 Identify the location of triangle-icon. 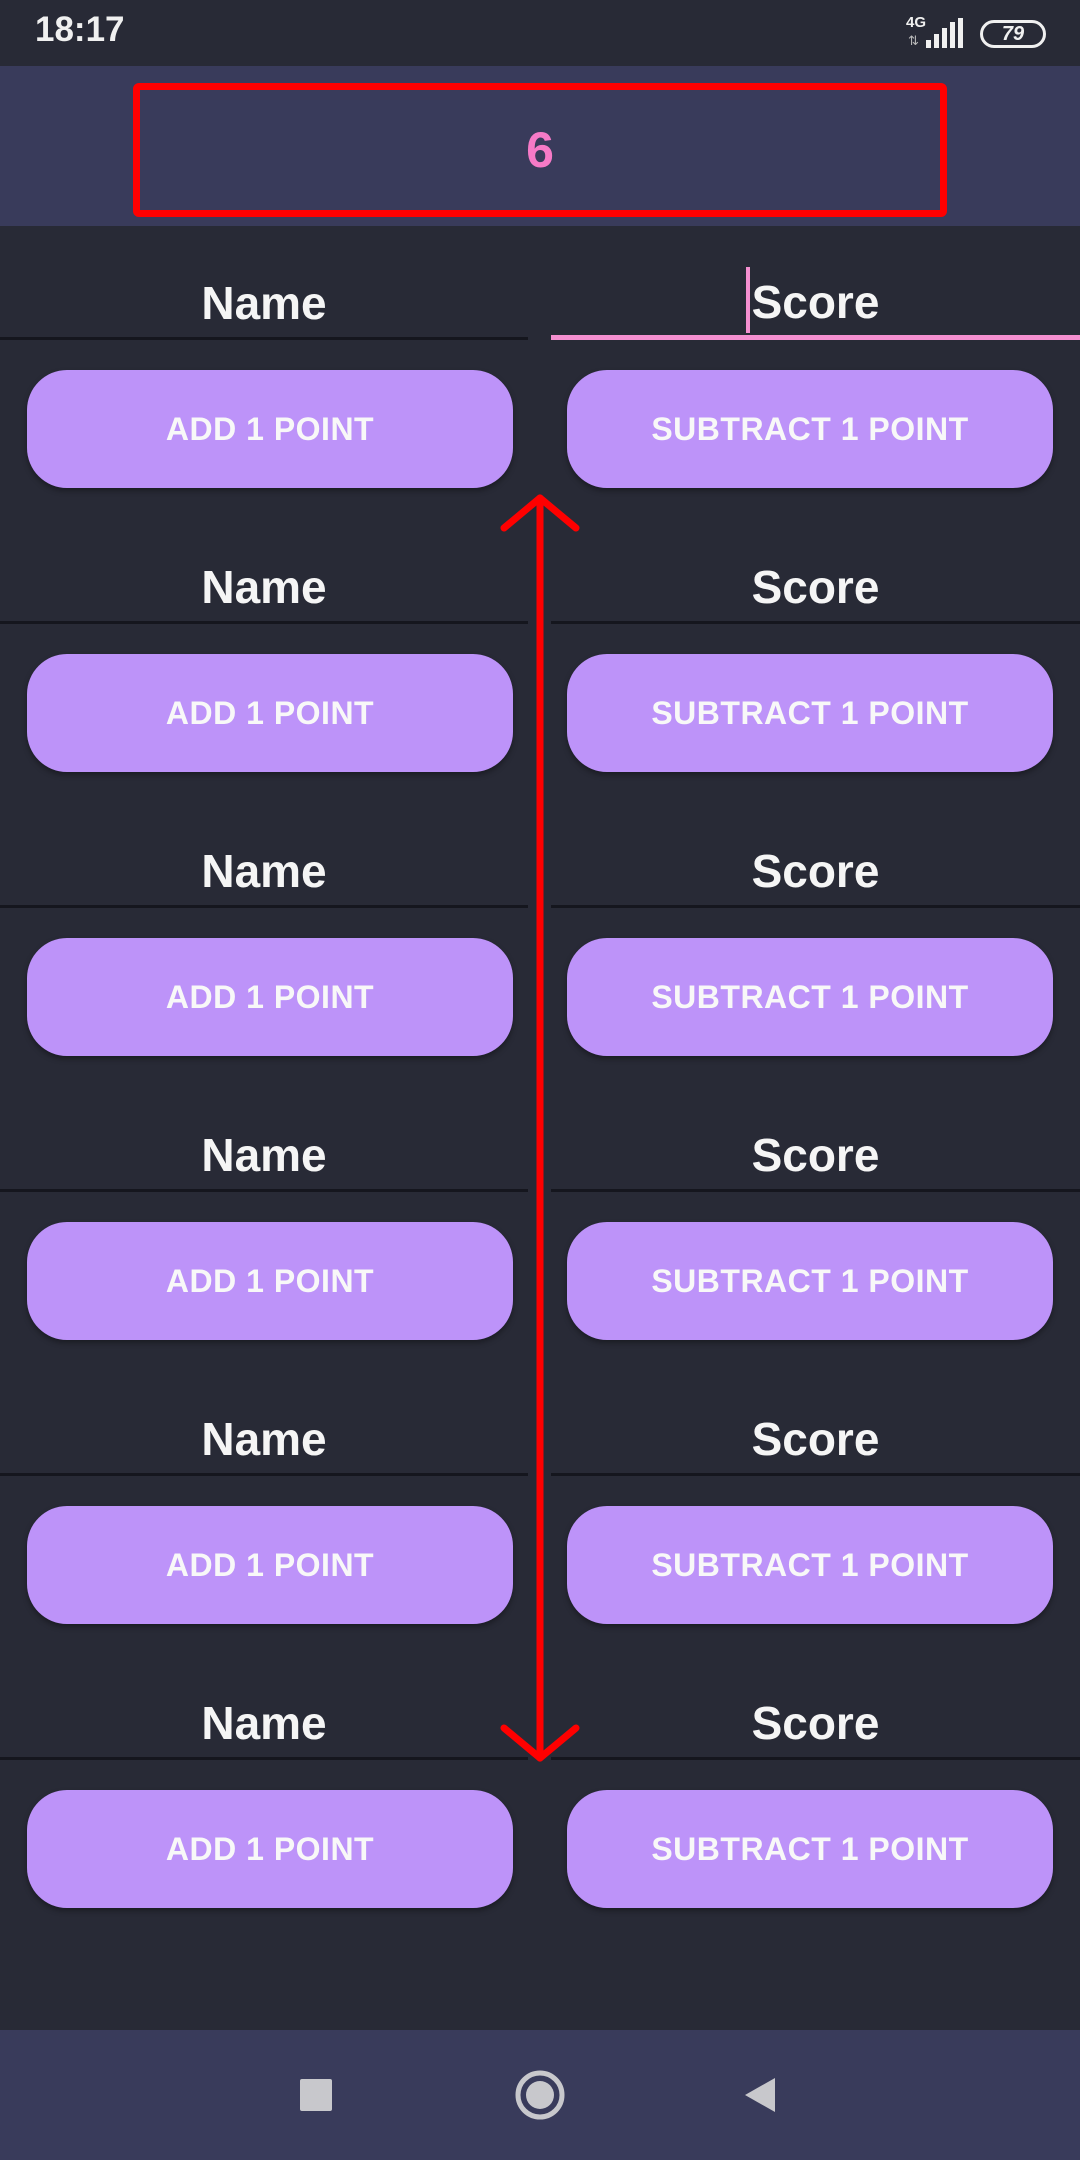
(760, 2095).